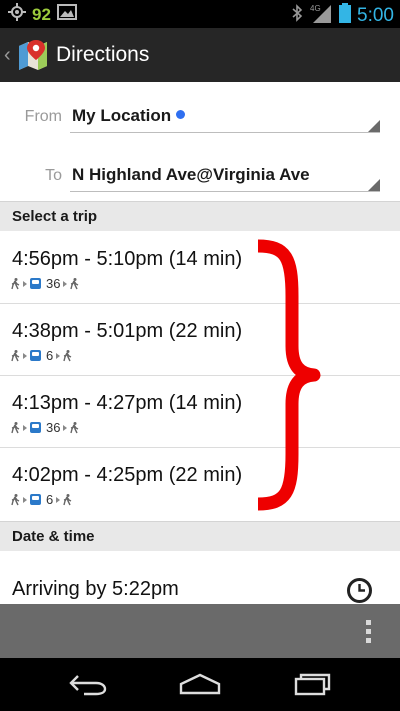 The image size is (400, 711). Describe the element at coordinates (200, 55) in the screenshot. I see `action-bar: ‹ Directions` at that location.